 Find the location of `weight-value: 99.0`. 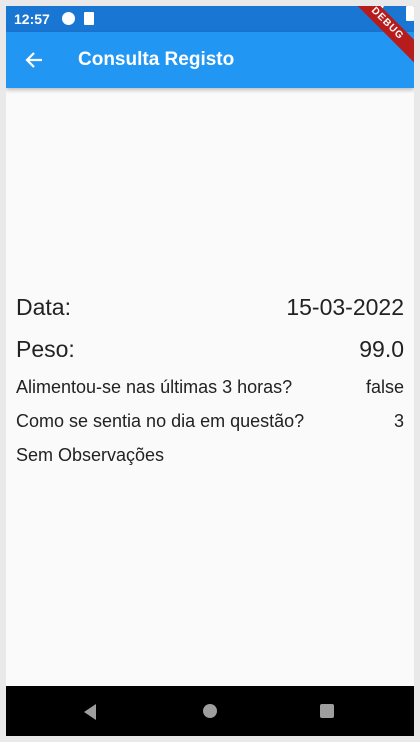

weight-value: 99.0 is located at coordinates (381, 348).